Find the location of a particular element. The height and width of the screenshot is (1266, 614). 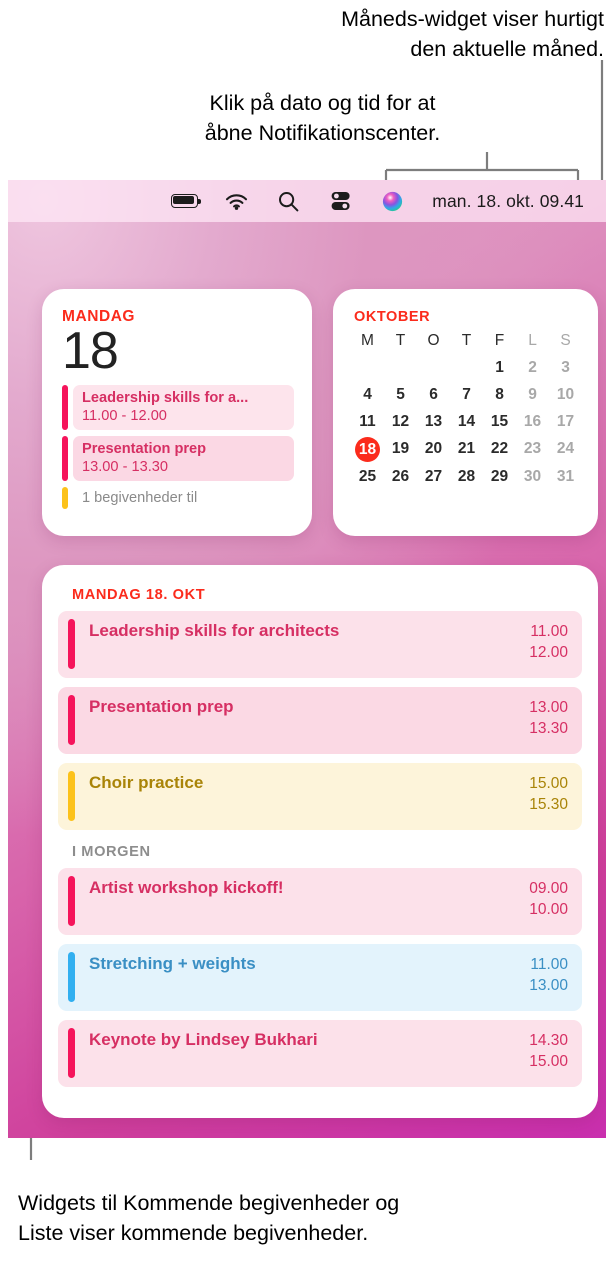

day-more-events: 1 begivenheder til is located at coordinates (178, 498).